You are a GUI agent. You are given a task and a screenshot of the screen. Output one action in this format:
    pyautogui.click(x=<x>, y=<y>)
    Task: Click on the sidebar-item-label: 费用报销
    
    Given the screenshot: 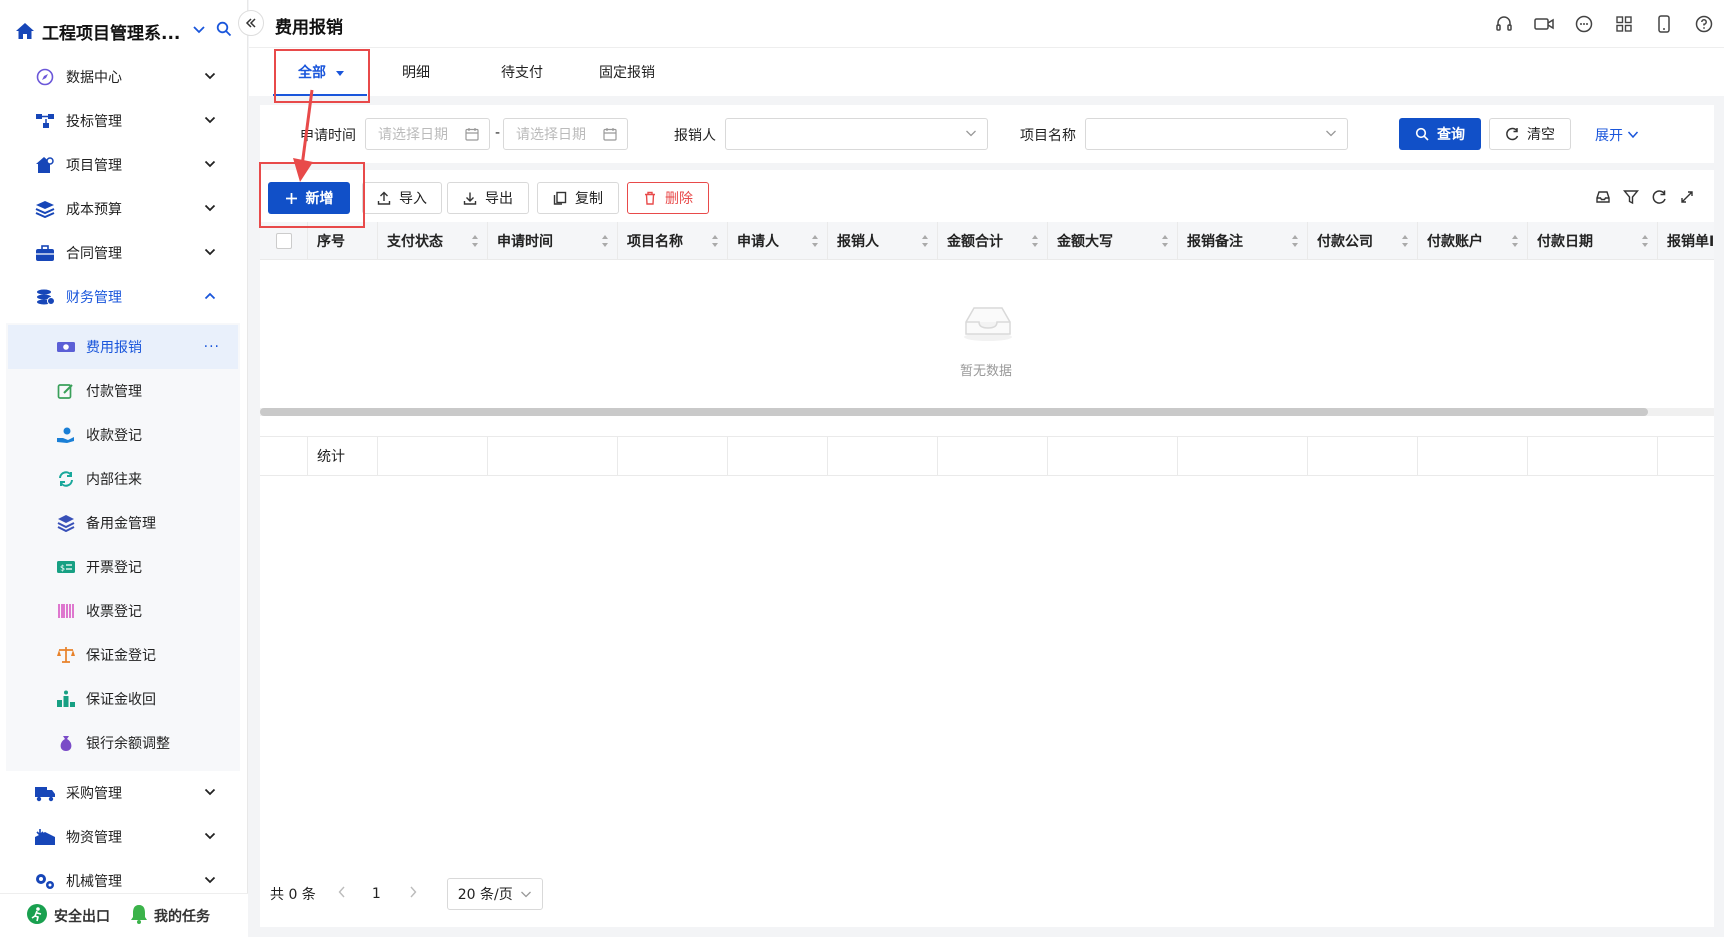 What is the action you would take?
    pyautogui.click(x=114, y=348)
    